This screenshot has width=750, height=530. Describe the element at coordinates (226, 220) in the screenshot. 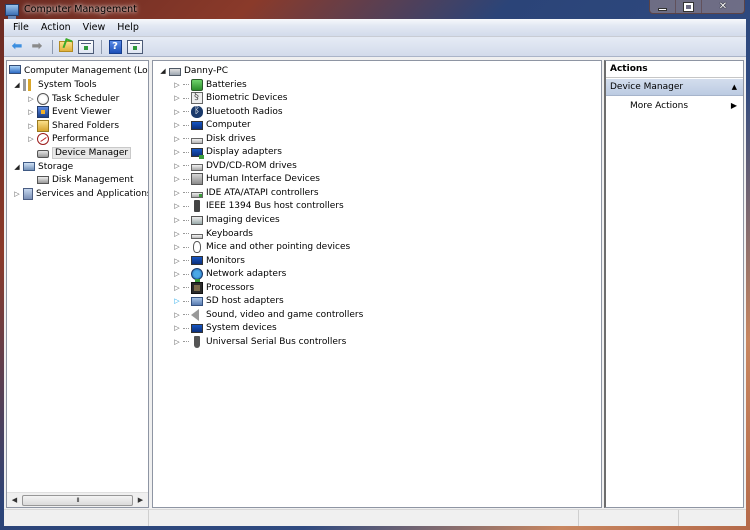

I see `device-category-imaging-devices: ▷ Imaging devices` at that location.